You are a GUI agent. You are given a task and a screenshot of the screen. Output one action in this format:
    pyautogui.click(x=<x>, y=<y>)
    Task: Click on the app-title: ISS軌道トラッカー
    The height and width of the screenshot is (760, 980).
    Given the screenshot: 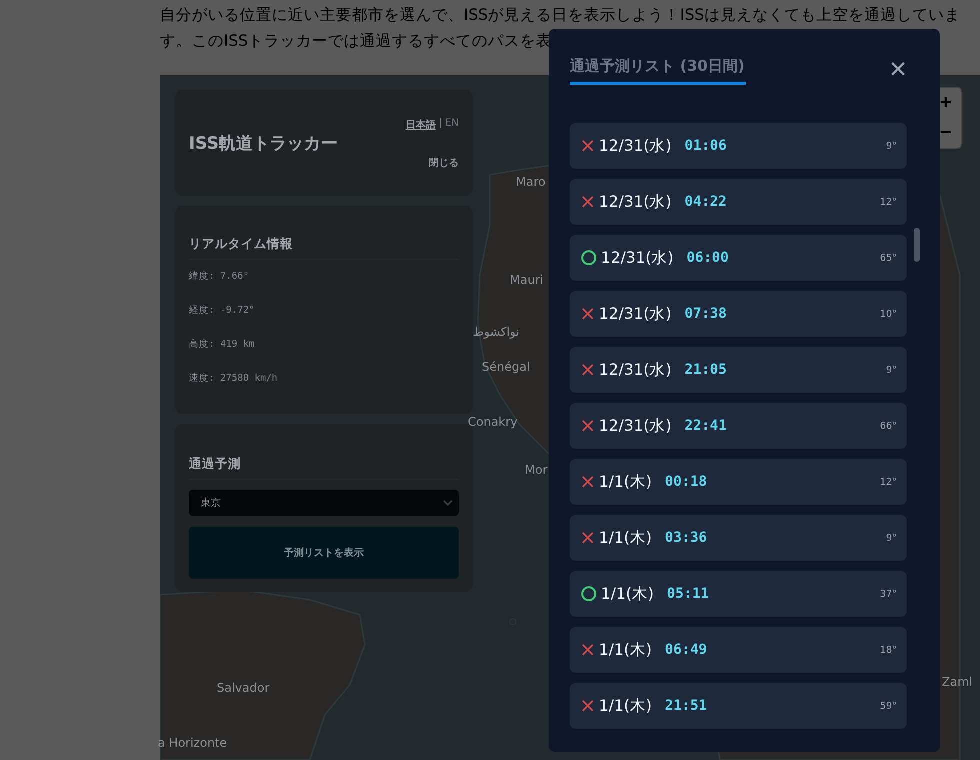 What is the action you would take?
    pyautogui.click(x=263, y=143)
    